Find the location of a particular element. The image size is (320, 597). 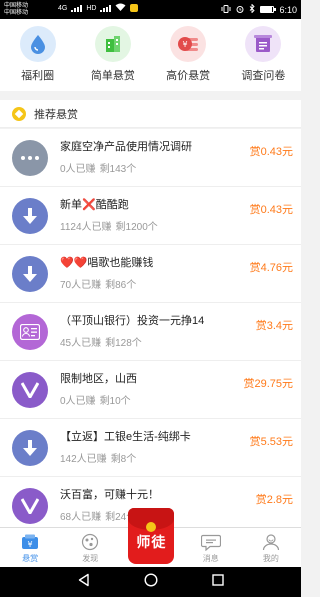

battery-fill is located at coordinates (266, 9).